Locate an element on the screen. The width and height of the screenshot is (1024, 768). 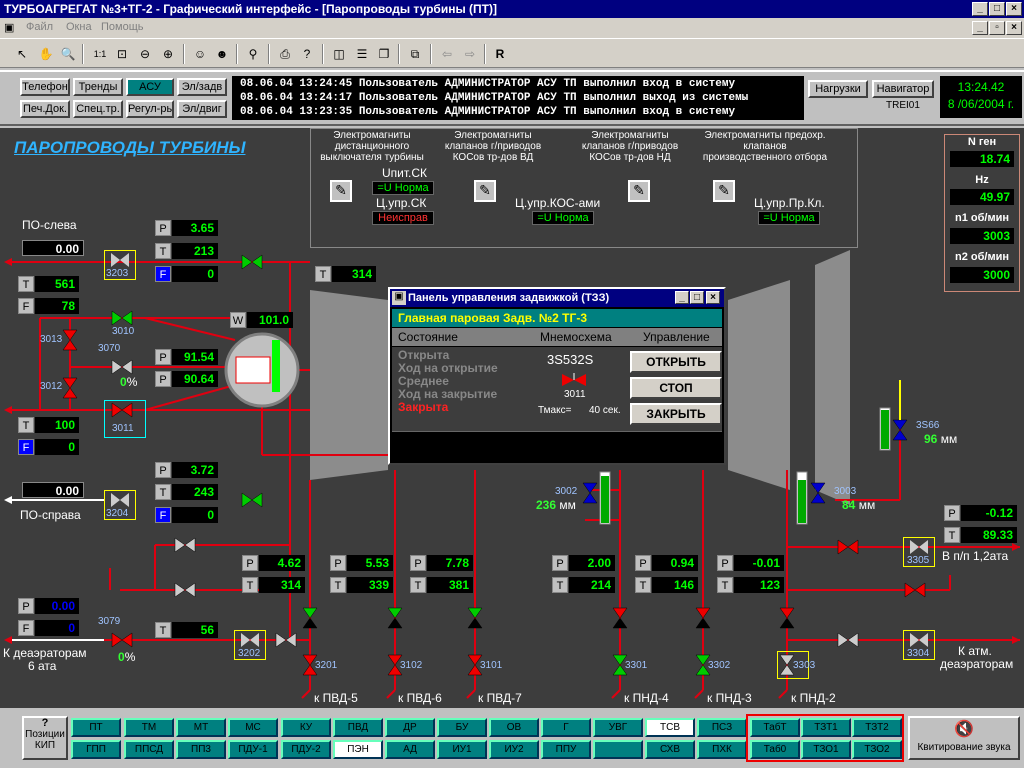
layout-cols-icon: ◫ is located at coordinates (339, 54).